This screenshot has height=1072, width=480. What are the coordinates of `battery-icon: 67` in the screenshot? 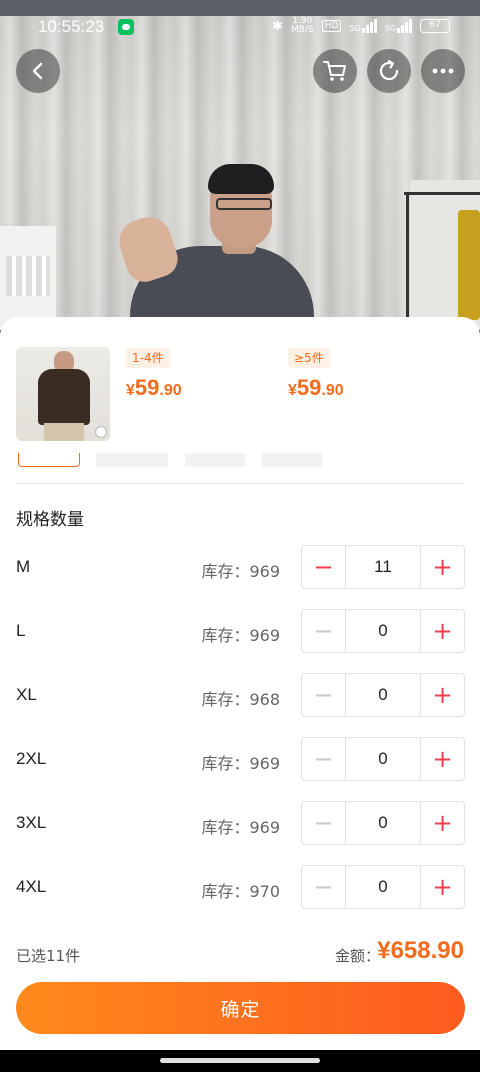 It's located at (435, 26).